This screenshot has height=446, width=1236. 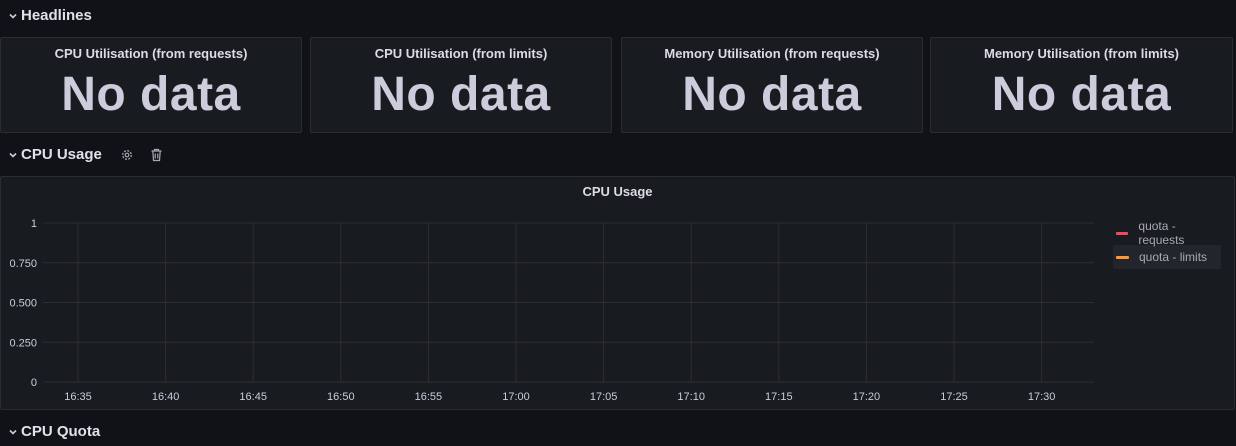 I want to click on legend-label: quota - requests, so click(x=1161, y=233).